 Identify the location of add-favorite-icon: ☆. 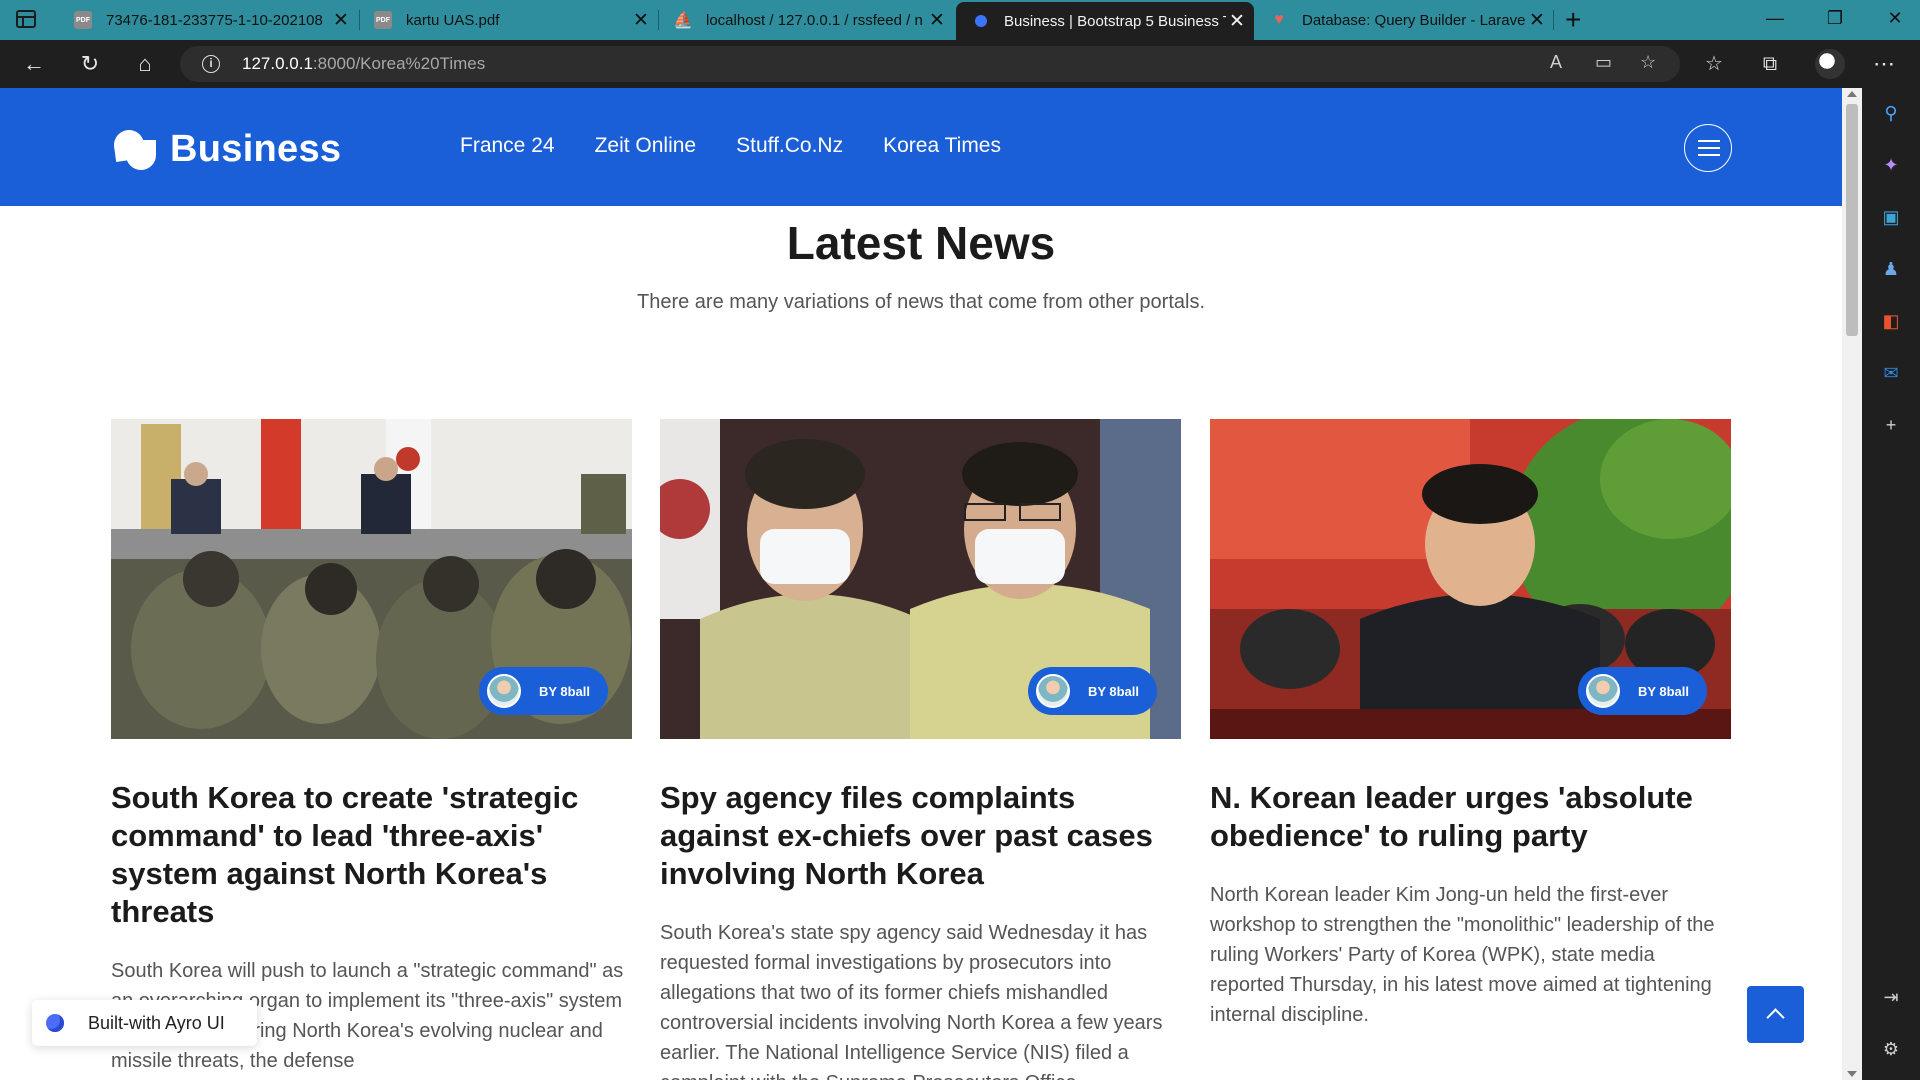
(1648, 62).